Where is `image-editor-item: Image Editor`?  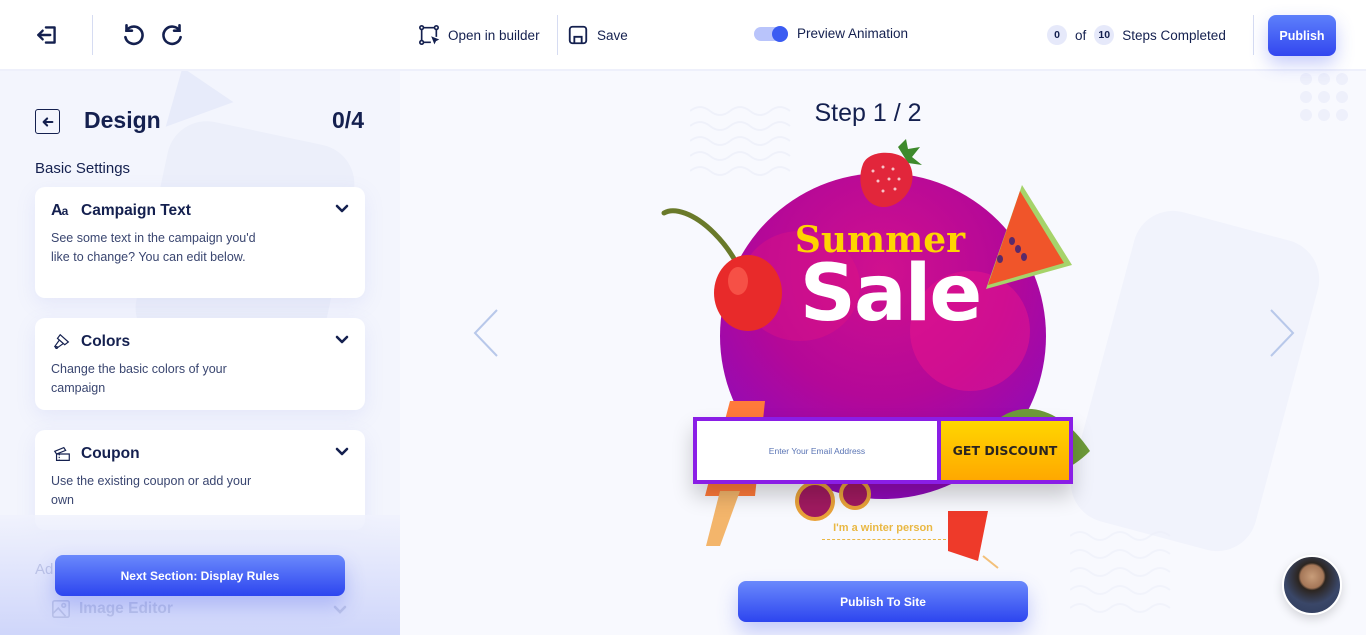 image-editor-item: Image Editor is located at coordinates (112, 609).